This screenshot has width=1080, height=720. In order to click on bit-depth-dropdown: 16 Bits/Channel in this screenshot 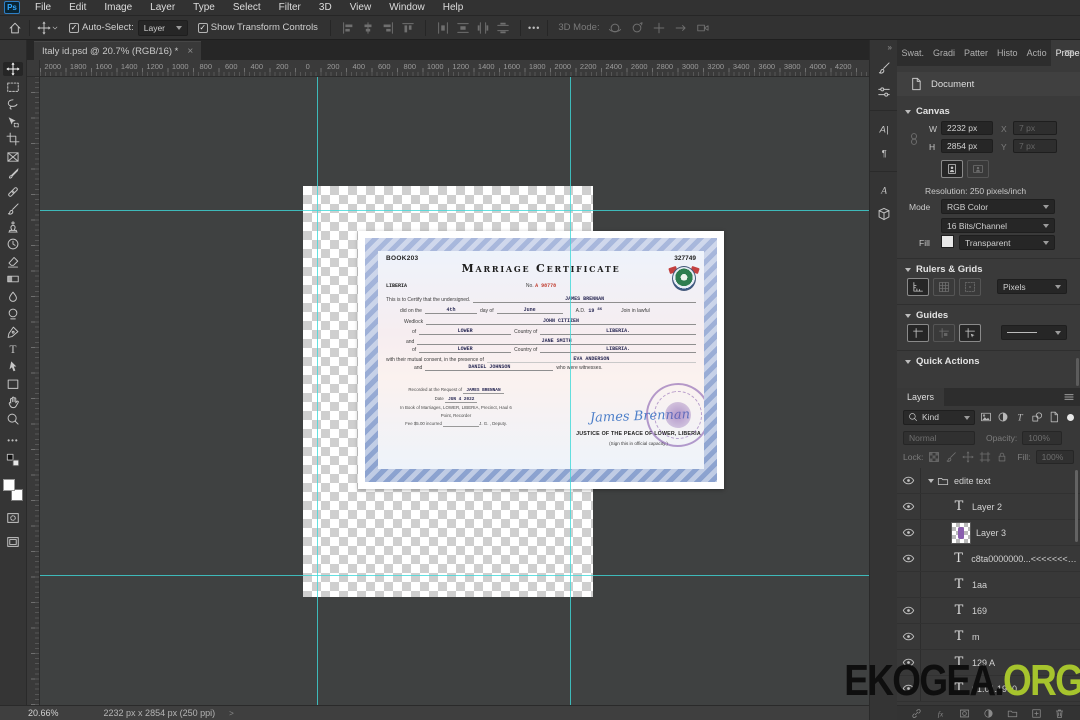, I will do `click(998, 225)`.